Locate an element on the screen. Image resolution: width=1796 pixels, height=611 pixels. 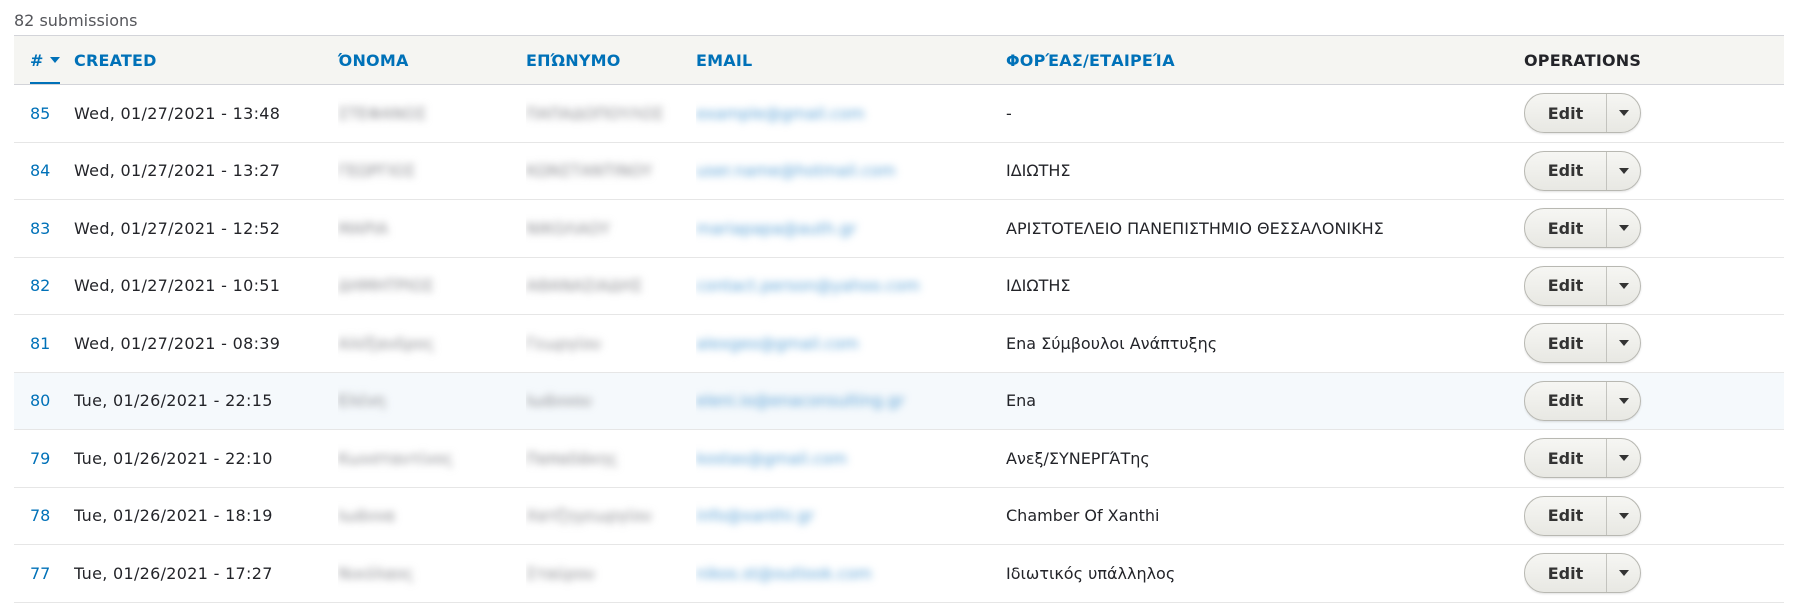
cell-foreas: Ανεξ/ΣΥΝΕΡΓΆΤης is located at coordinates (1265, 458).